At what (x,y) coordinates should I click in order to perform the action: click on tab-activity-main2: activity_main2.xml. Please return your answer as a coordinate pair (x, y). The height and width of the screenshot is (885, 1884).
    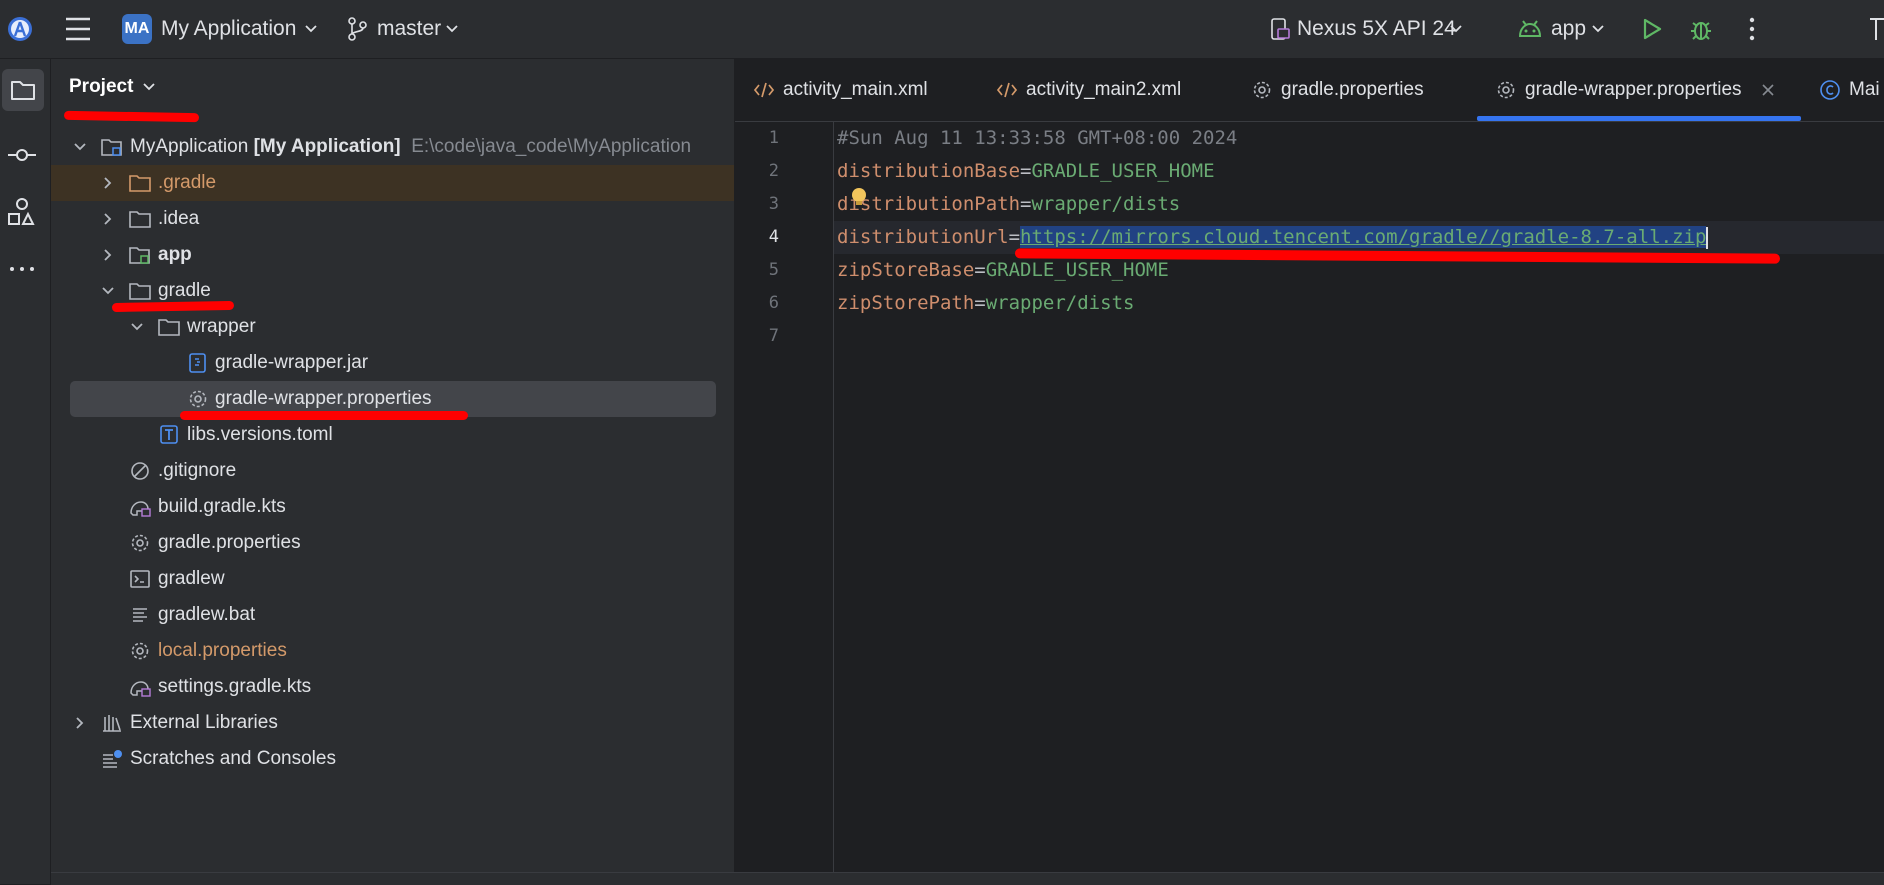
    Looking at the image, I should click on (1088, 90).